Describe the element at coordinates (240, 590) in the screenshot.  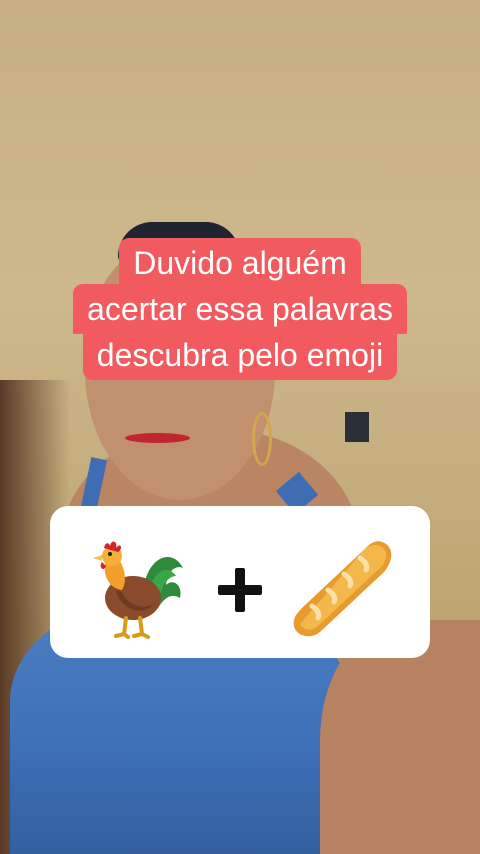
I see `plus-icon` at that location.